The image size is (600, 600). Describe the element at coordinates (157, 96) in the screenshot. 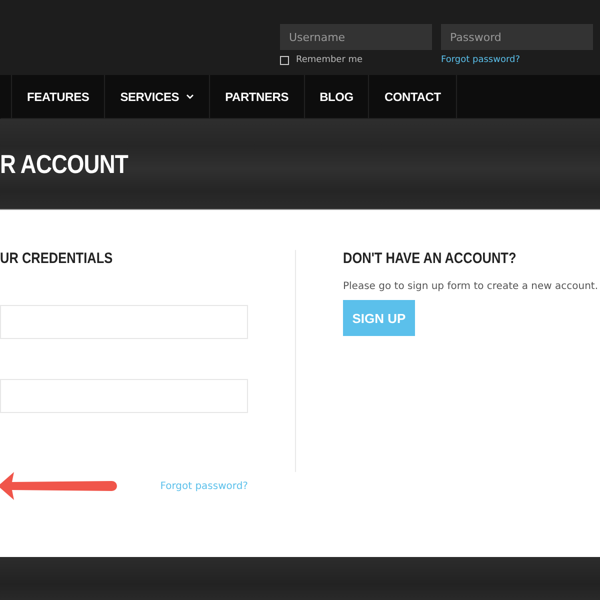

I see `nav-item: SERVICES` at that location.